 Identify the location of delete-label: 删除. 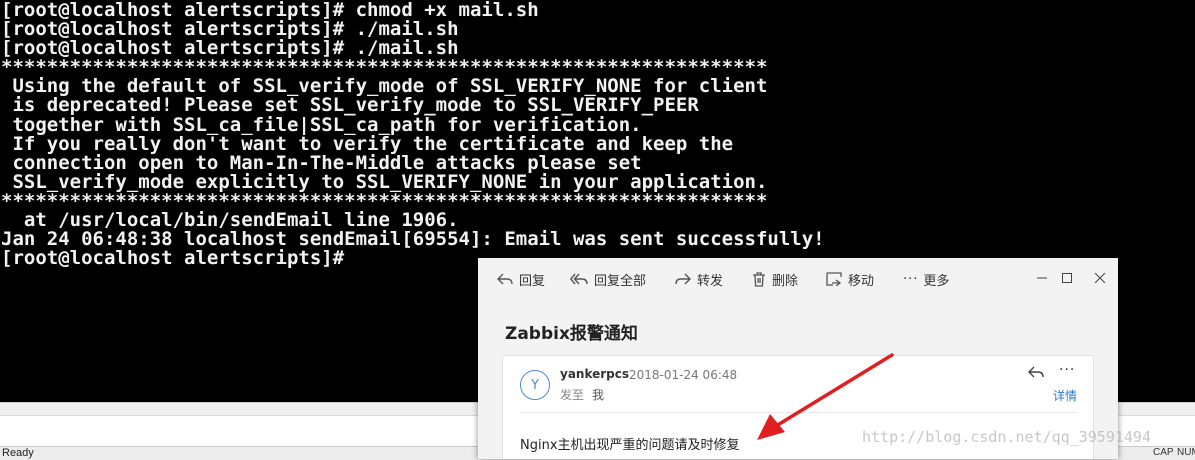
(785, 281).